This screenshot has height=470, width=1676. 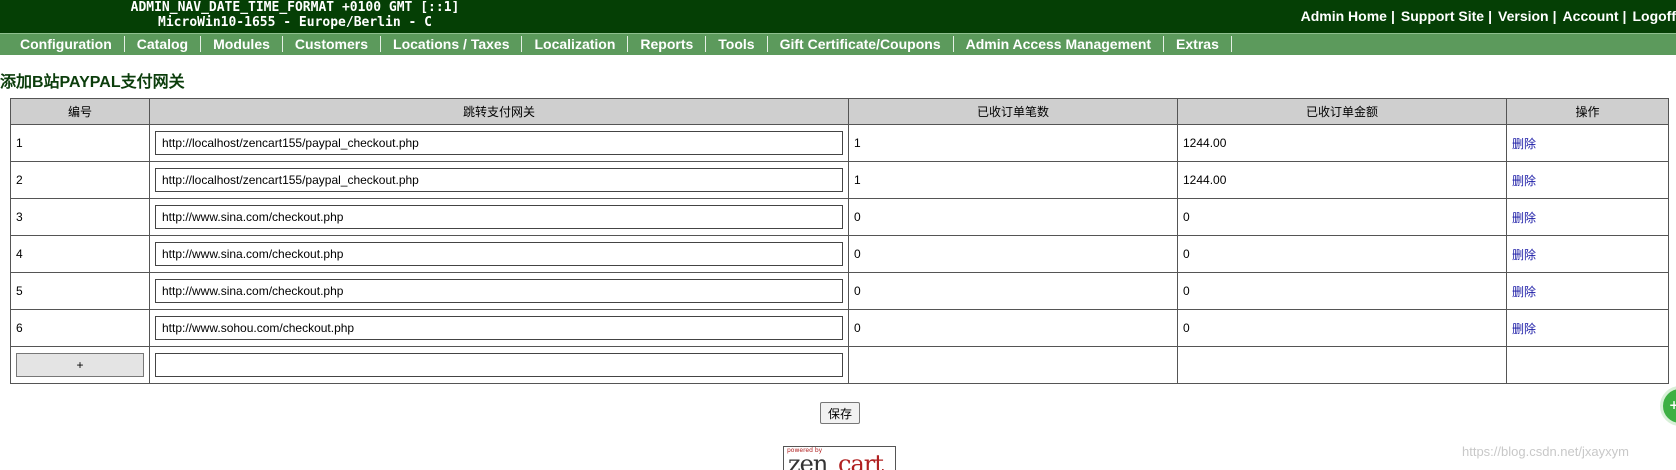 What do you see at coordinates (1344, 16) in the screenshot?
I see `admin-home-link: Admin Home` at bounding box center [1344, 16].